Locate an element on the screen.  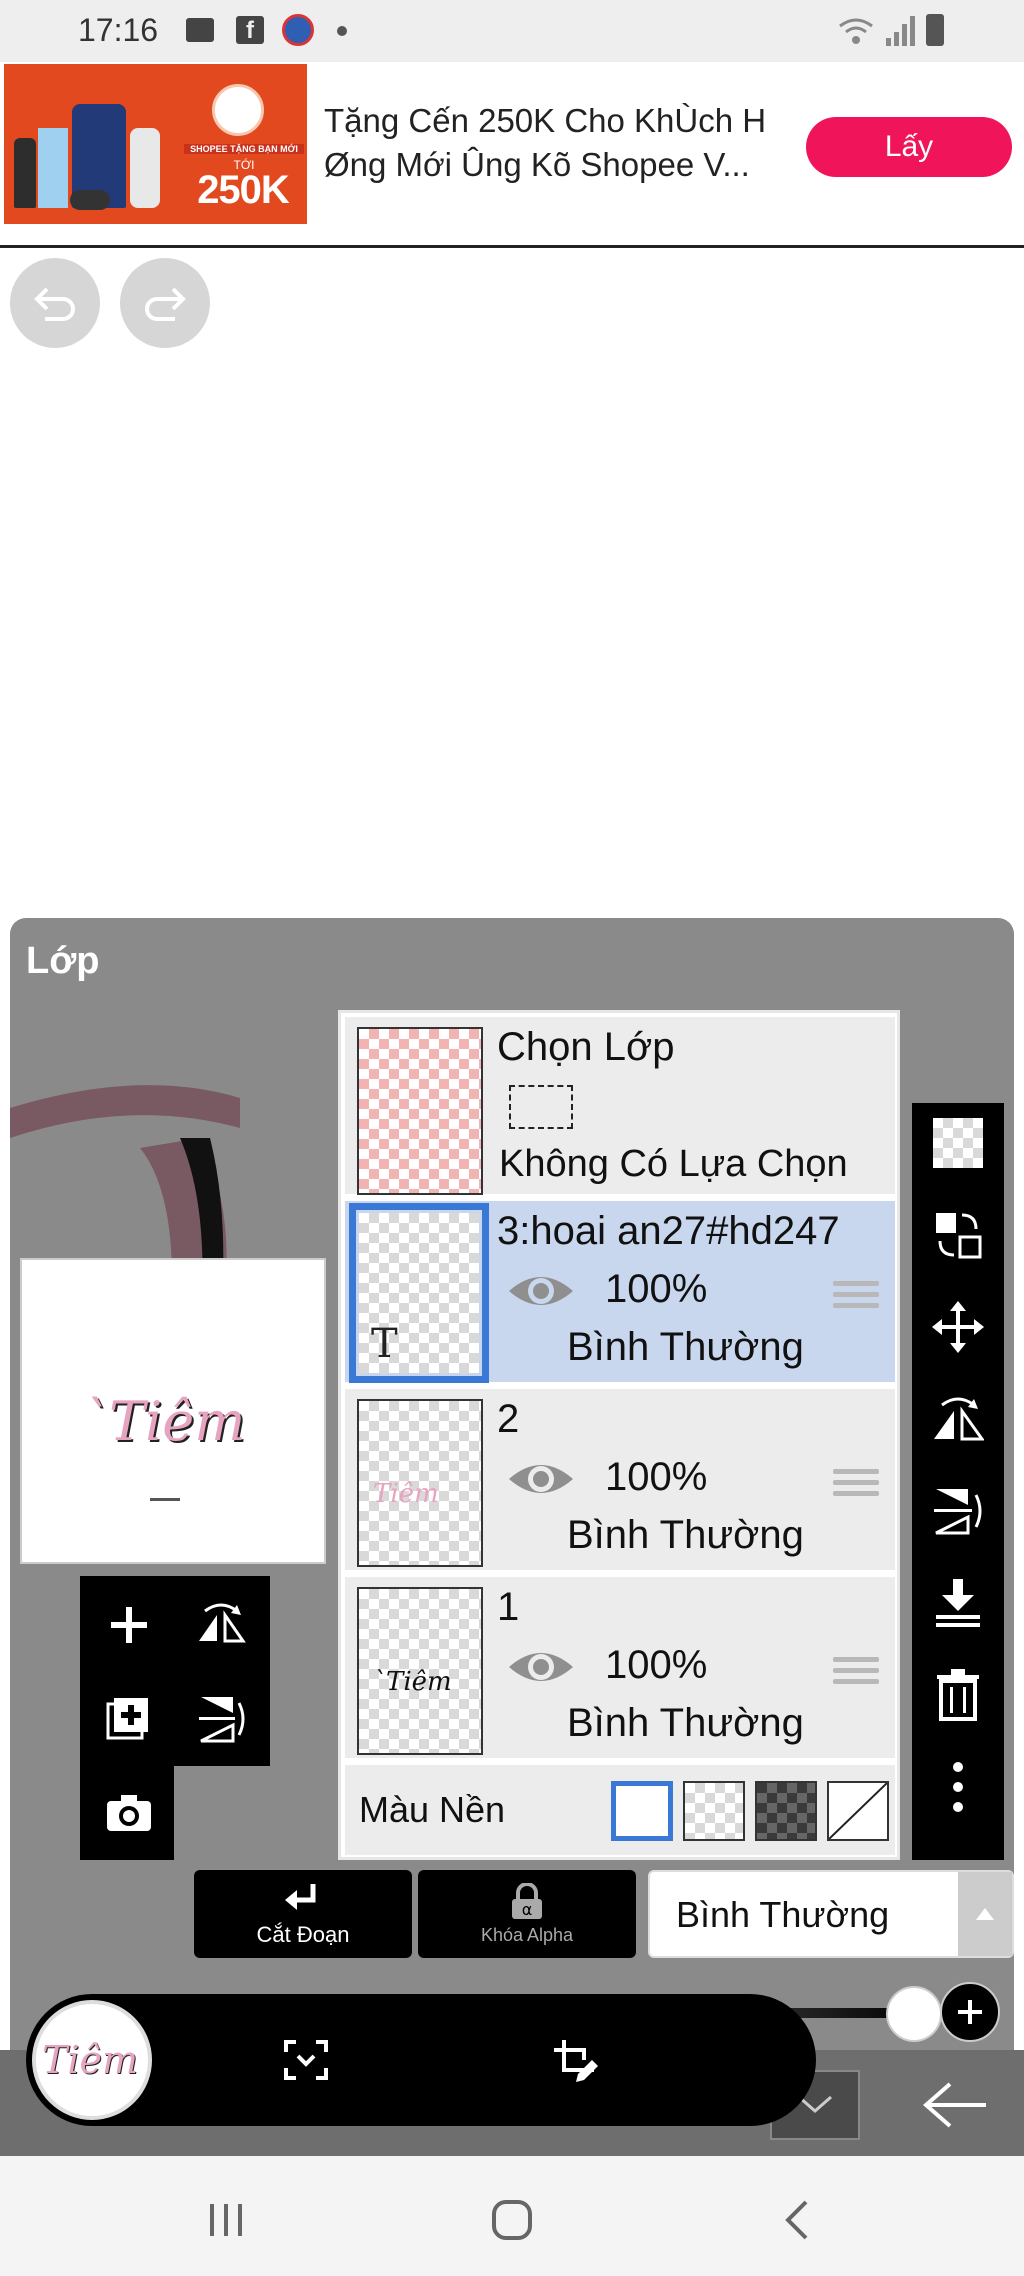
shopee-logo-icon is located at coordinates (238, 110).